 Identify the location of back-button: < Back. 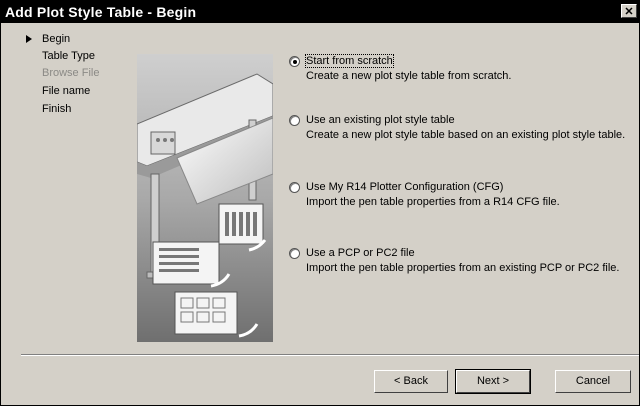
(411, 381).